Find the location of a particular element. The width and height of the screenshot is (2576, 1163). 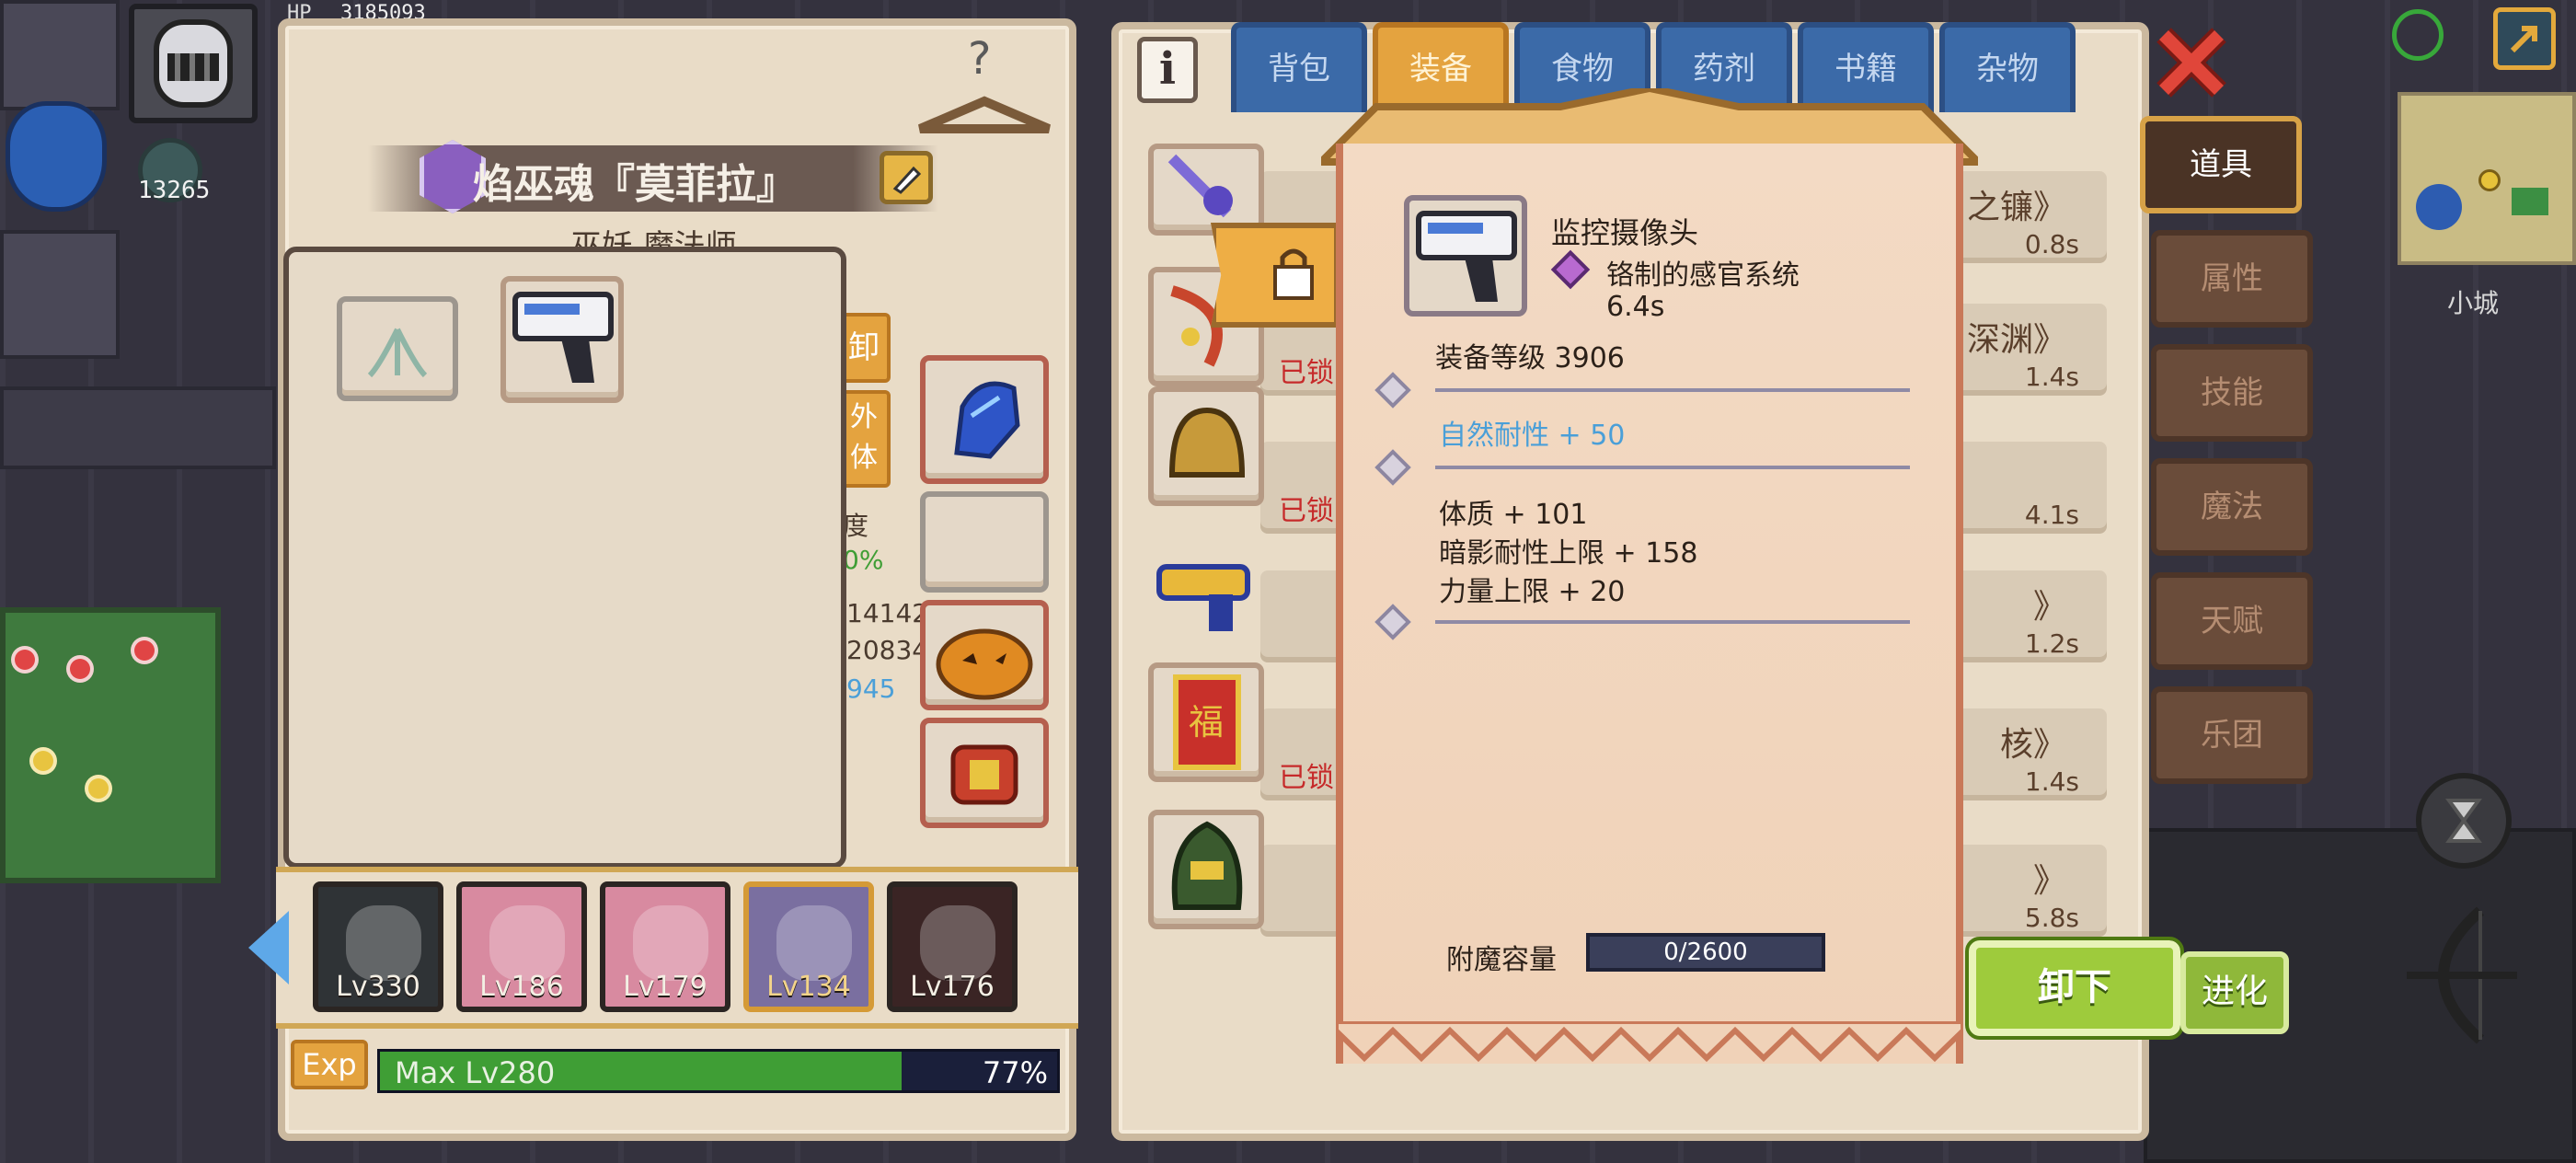

hanger-icon: ? is located at coordinates (984, 83).